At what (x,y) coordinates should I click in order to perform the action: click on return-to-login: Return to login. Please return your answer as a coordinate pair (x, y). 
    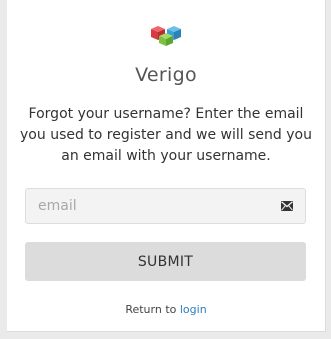
    Looking at the image, I should click on (166, 309).